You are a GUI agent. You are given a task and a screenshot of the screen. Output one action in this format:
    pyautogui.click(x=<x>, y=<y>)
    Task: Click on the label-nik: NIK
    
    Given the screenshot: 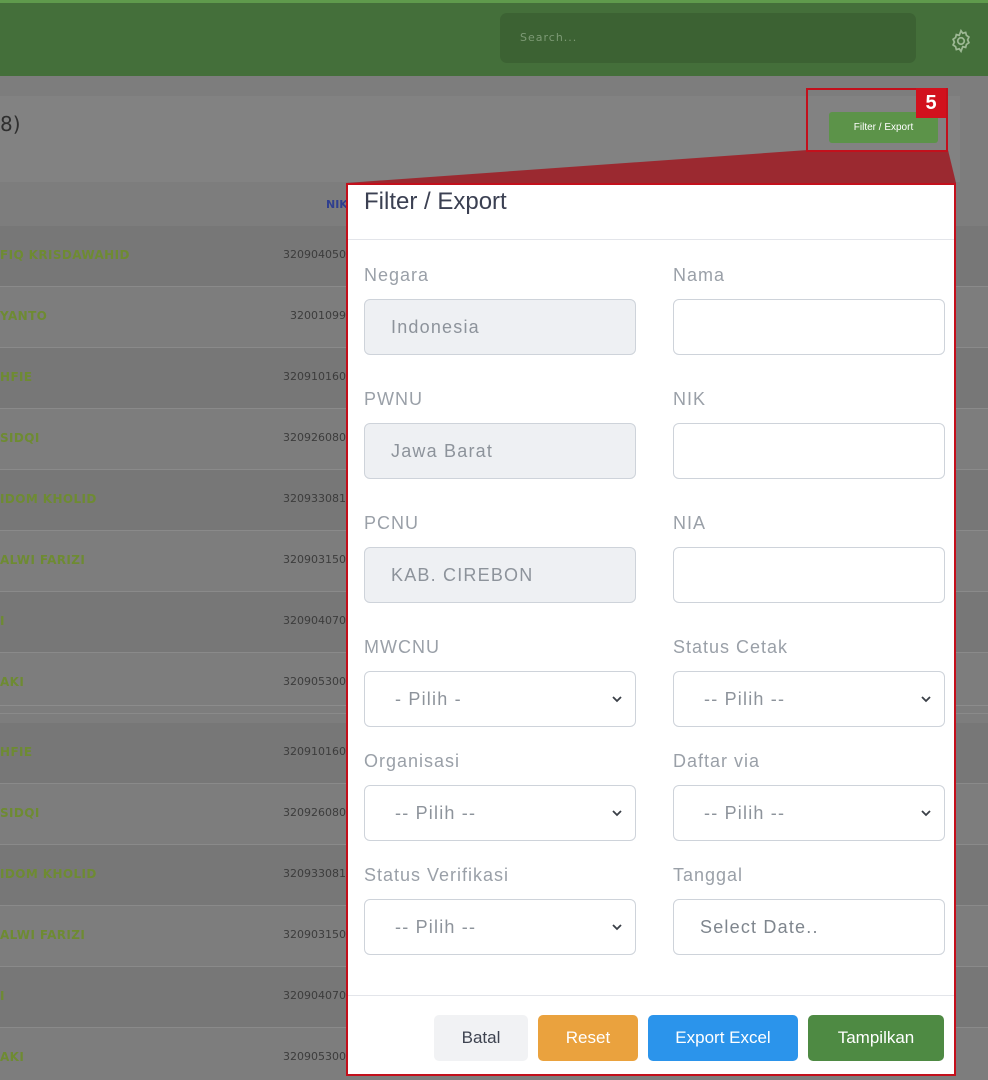 What is the action you would take?
    pyautogui.click(x=690, y=399)
    